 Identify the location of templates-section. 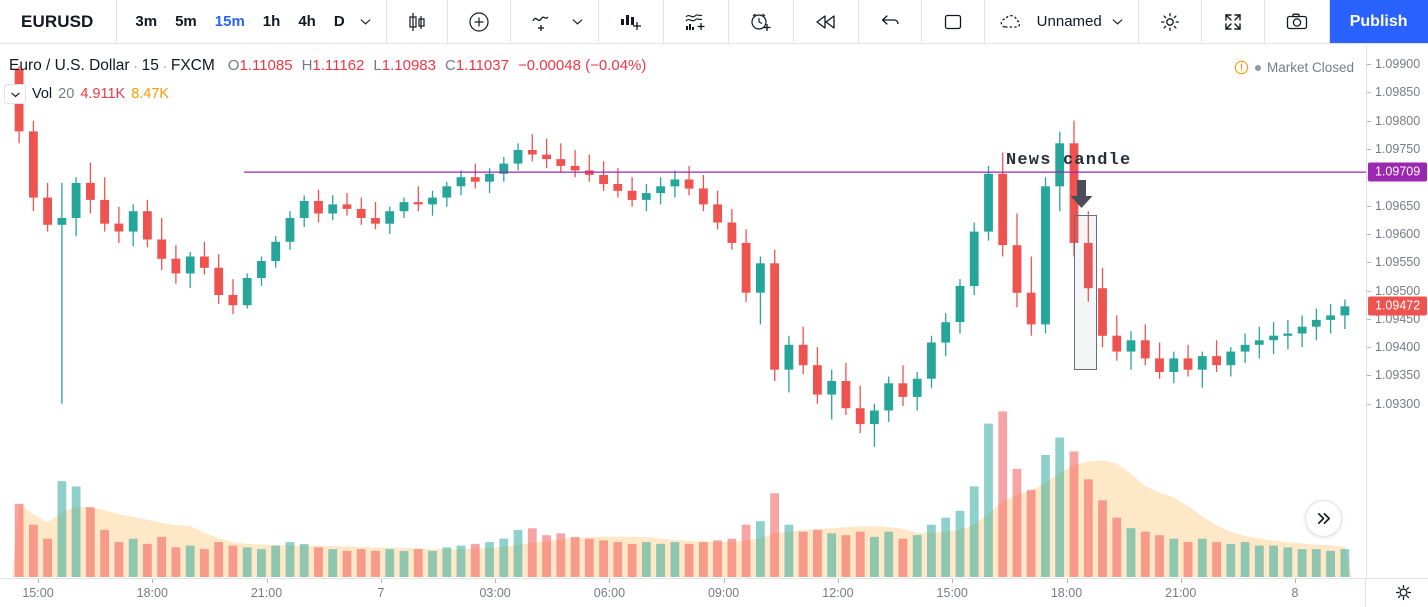
(696, 21).